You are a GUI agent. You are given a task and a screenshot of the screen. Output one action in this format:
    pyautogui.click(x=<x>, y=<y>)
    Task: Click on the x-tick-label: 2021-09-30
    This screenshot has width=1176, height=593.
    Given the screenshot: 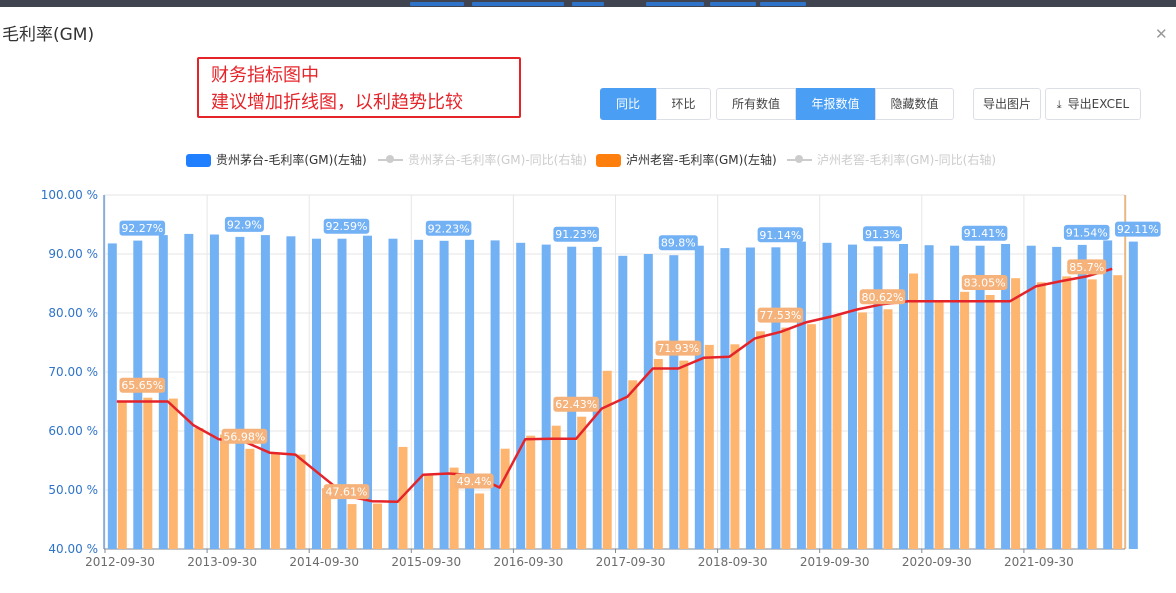 What is the action you would take?
    pyautogui.click(x=1039, y=562)
    